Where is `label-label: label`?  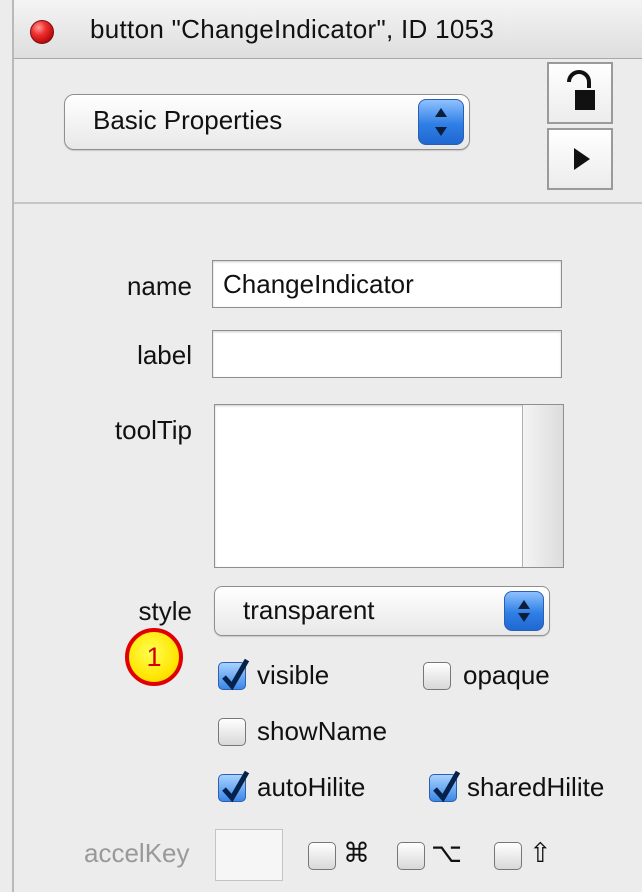 label-label: label is located at coordinates (164, 355).